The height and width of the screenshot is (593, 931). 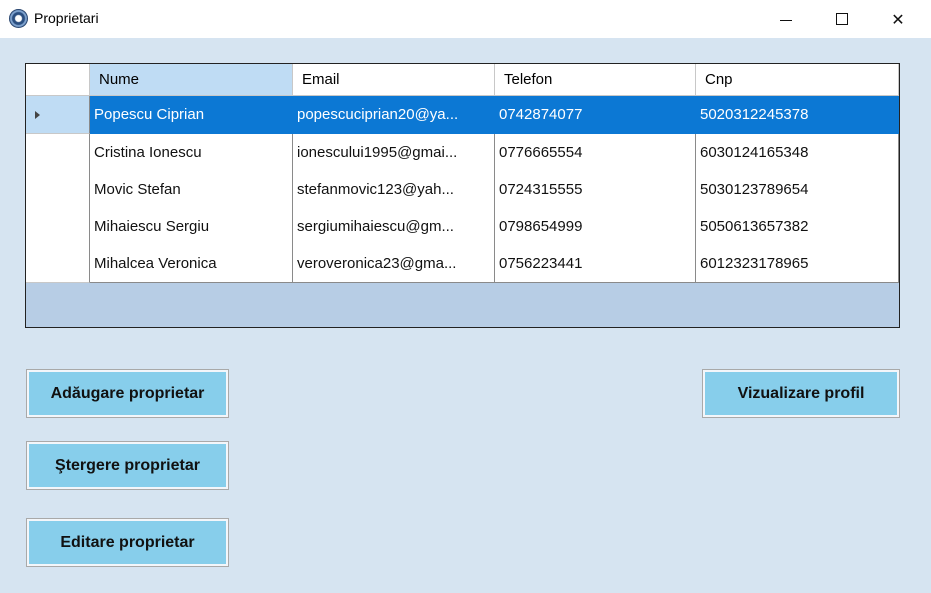 I want to click on maximize-button, so click(x=842, y=19).